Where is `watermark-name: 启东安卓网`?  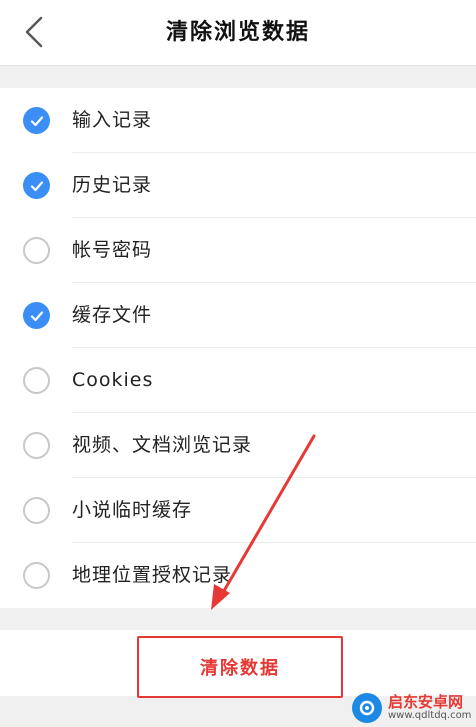 watermark-name: 启东安卓网 is located at coordinates (426, 701).